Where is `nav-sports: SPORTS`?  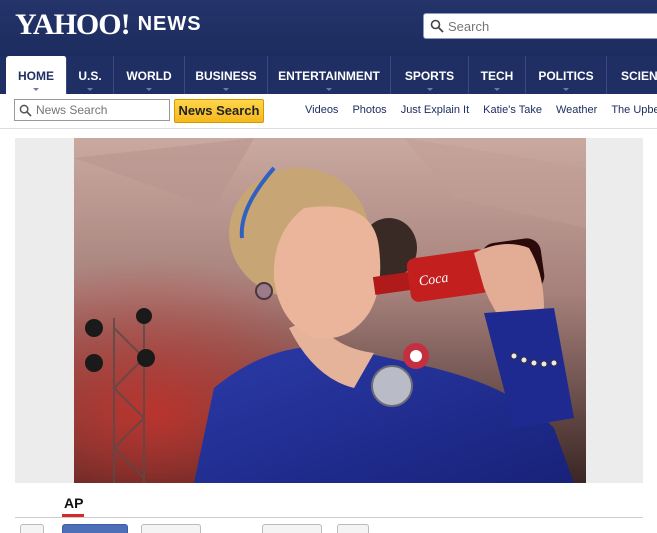
nav-sports: SPORTS is located at coordinates (430, 75).